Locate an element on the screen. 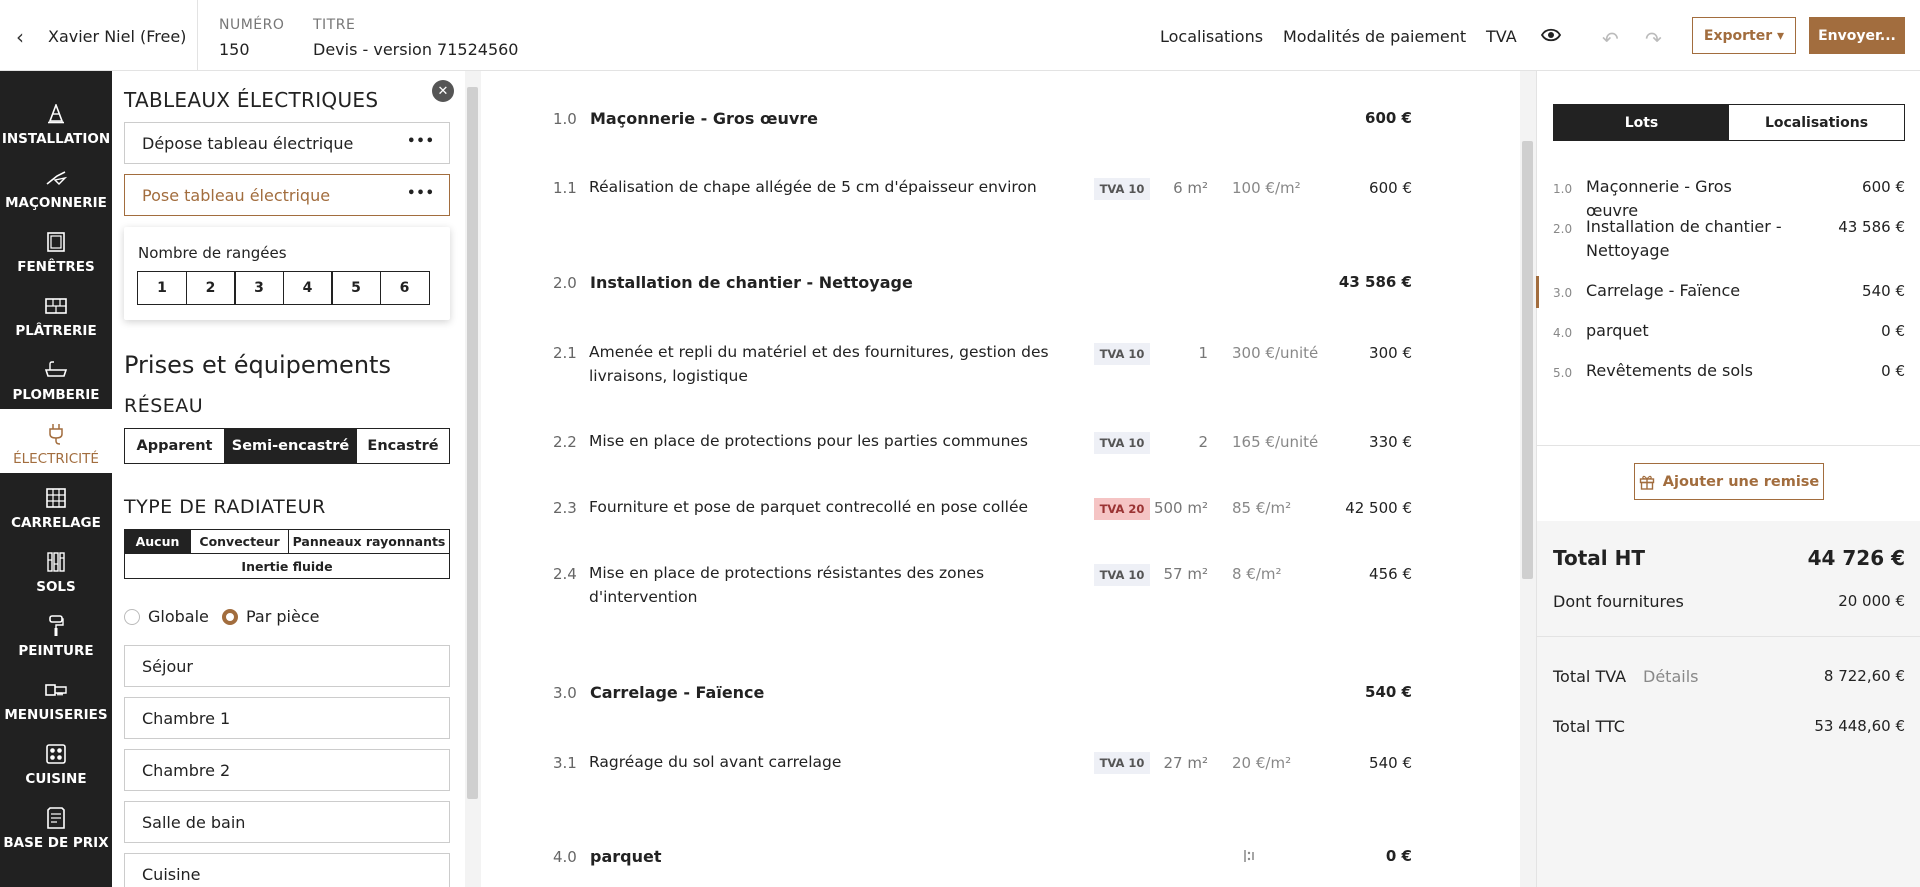  nav-item-plomberie: PLOMBERIE is located at coordinates (56, 377).